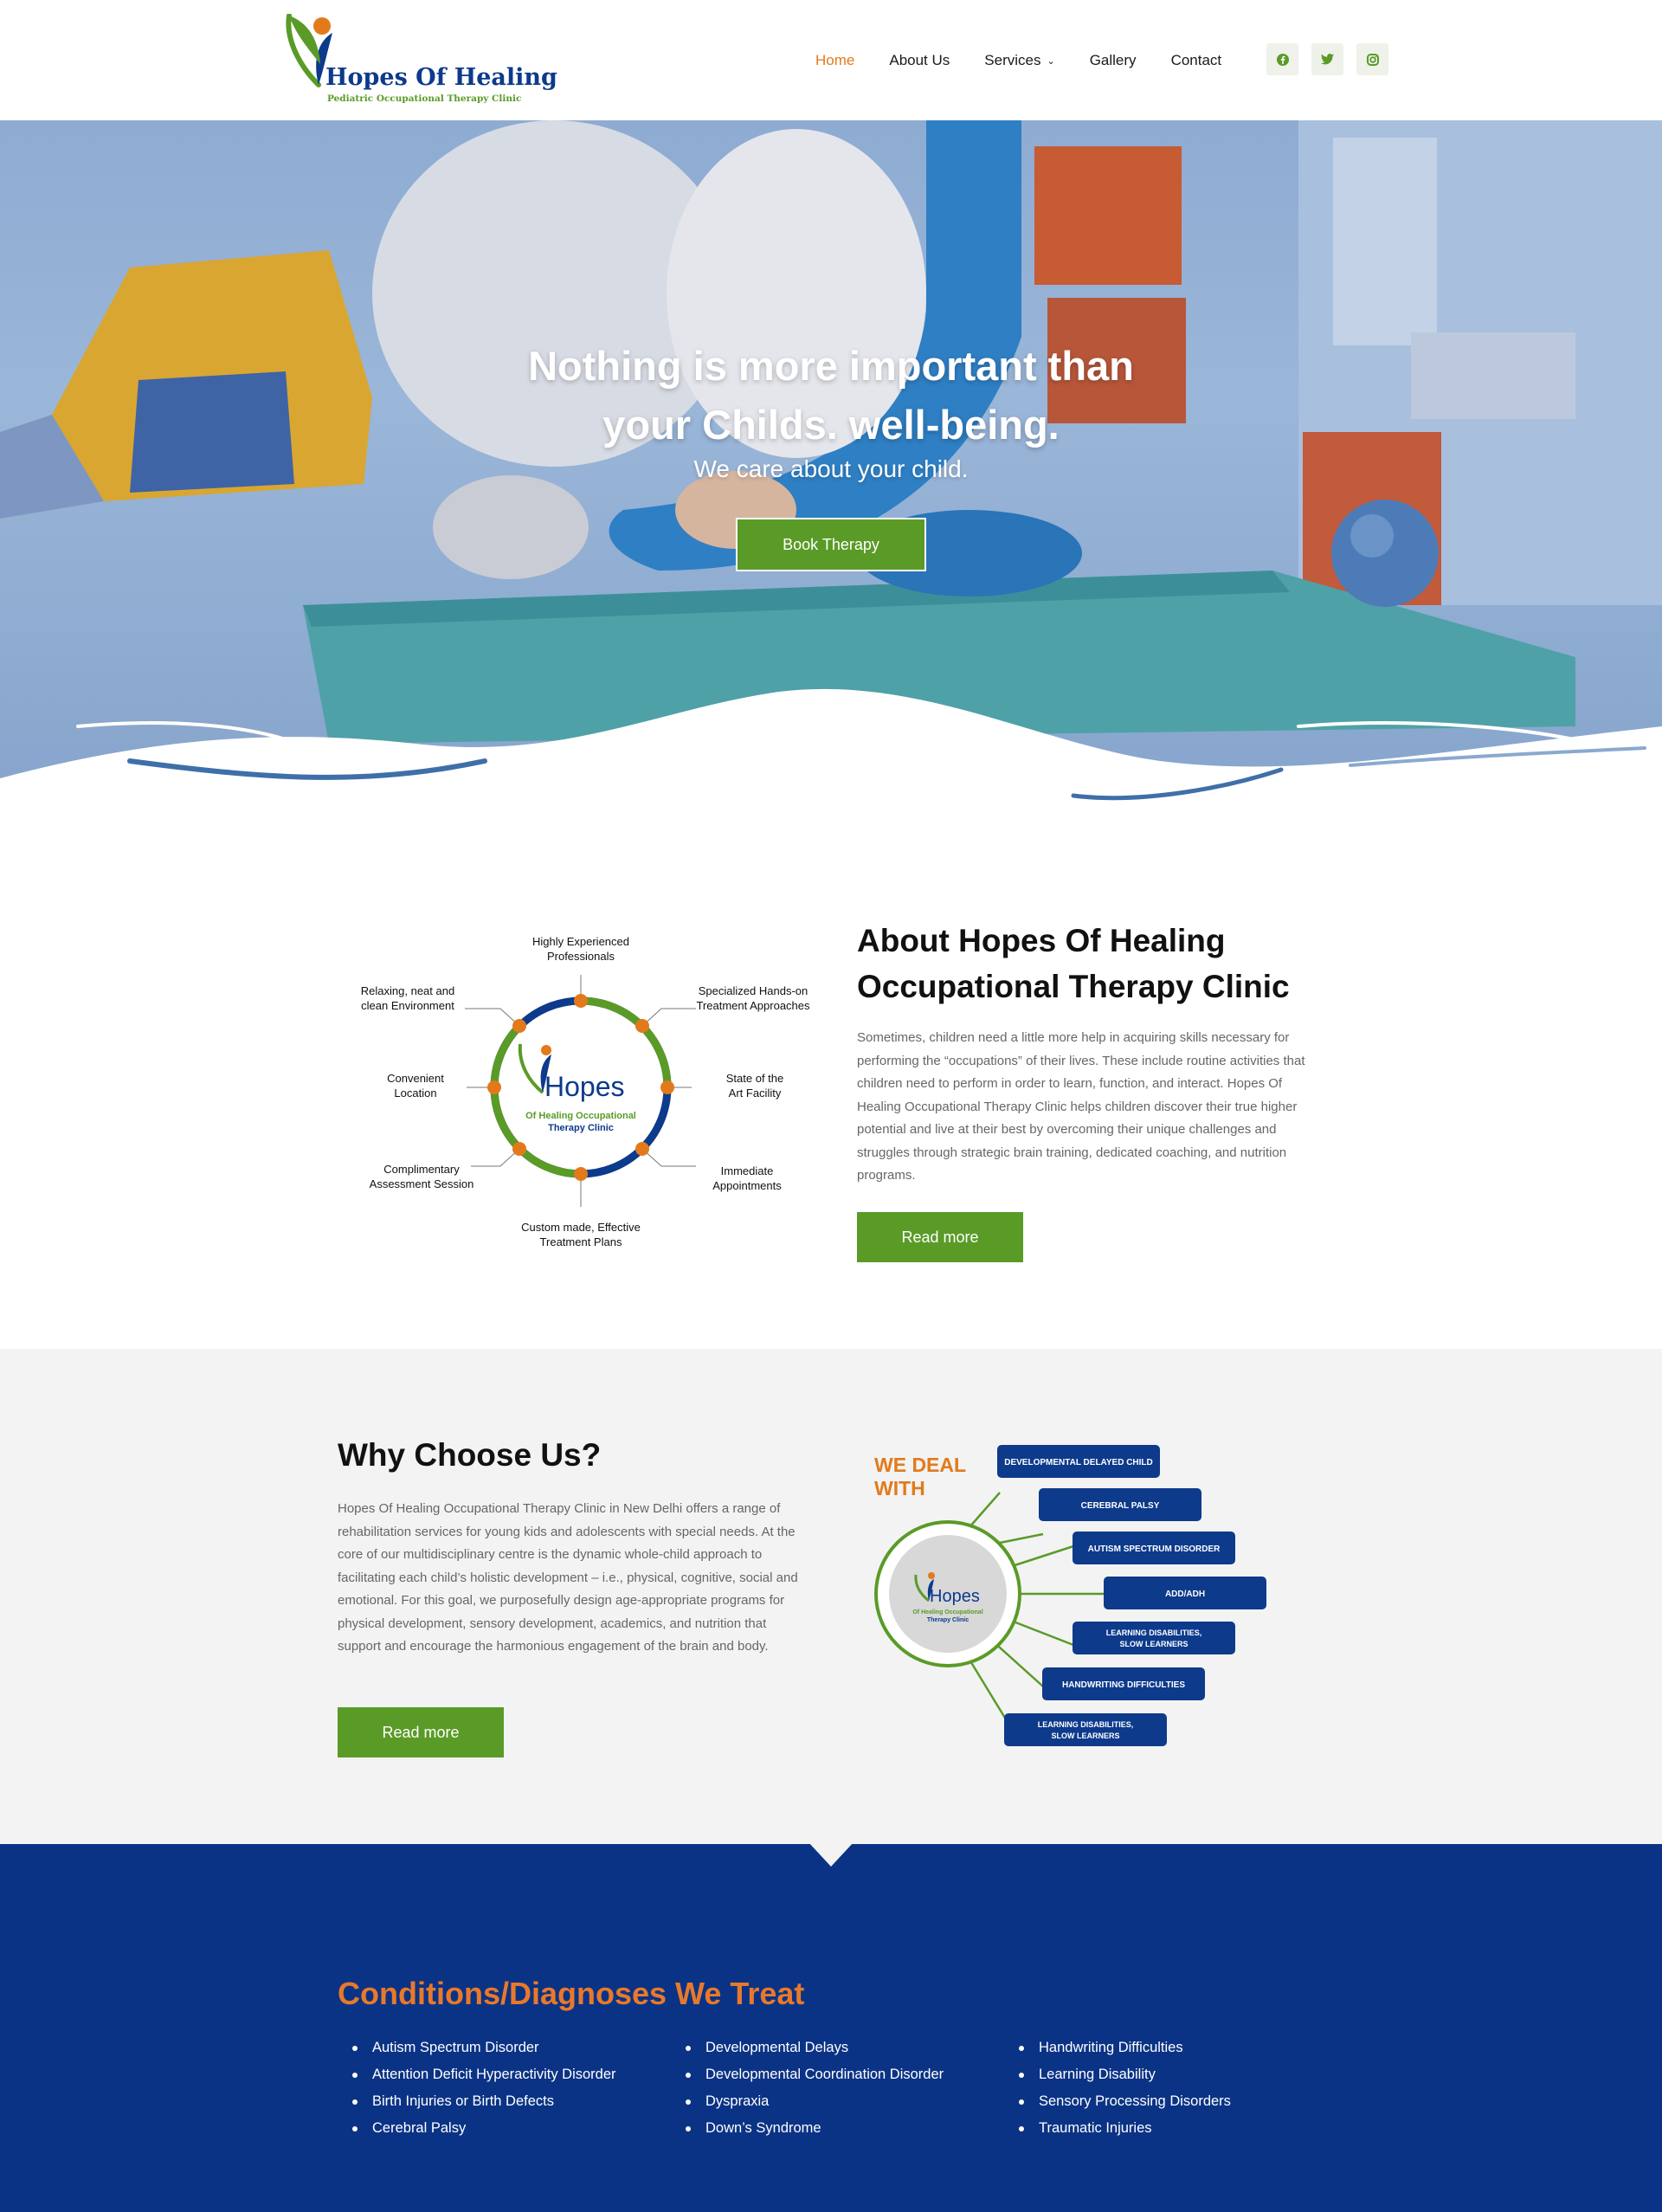 This screenshot has width=1662, height=2212. I want to click on deal-item-label: ADD/ADH, so click(1185, 1594).